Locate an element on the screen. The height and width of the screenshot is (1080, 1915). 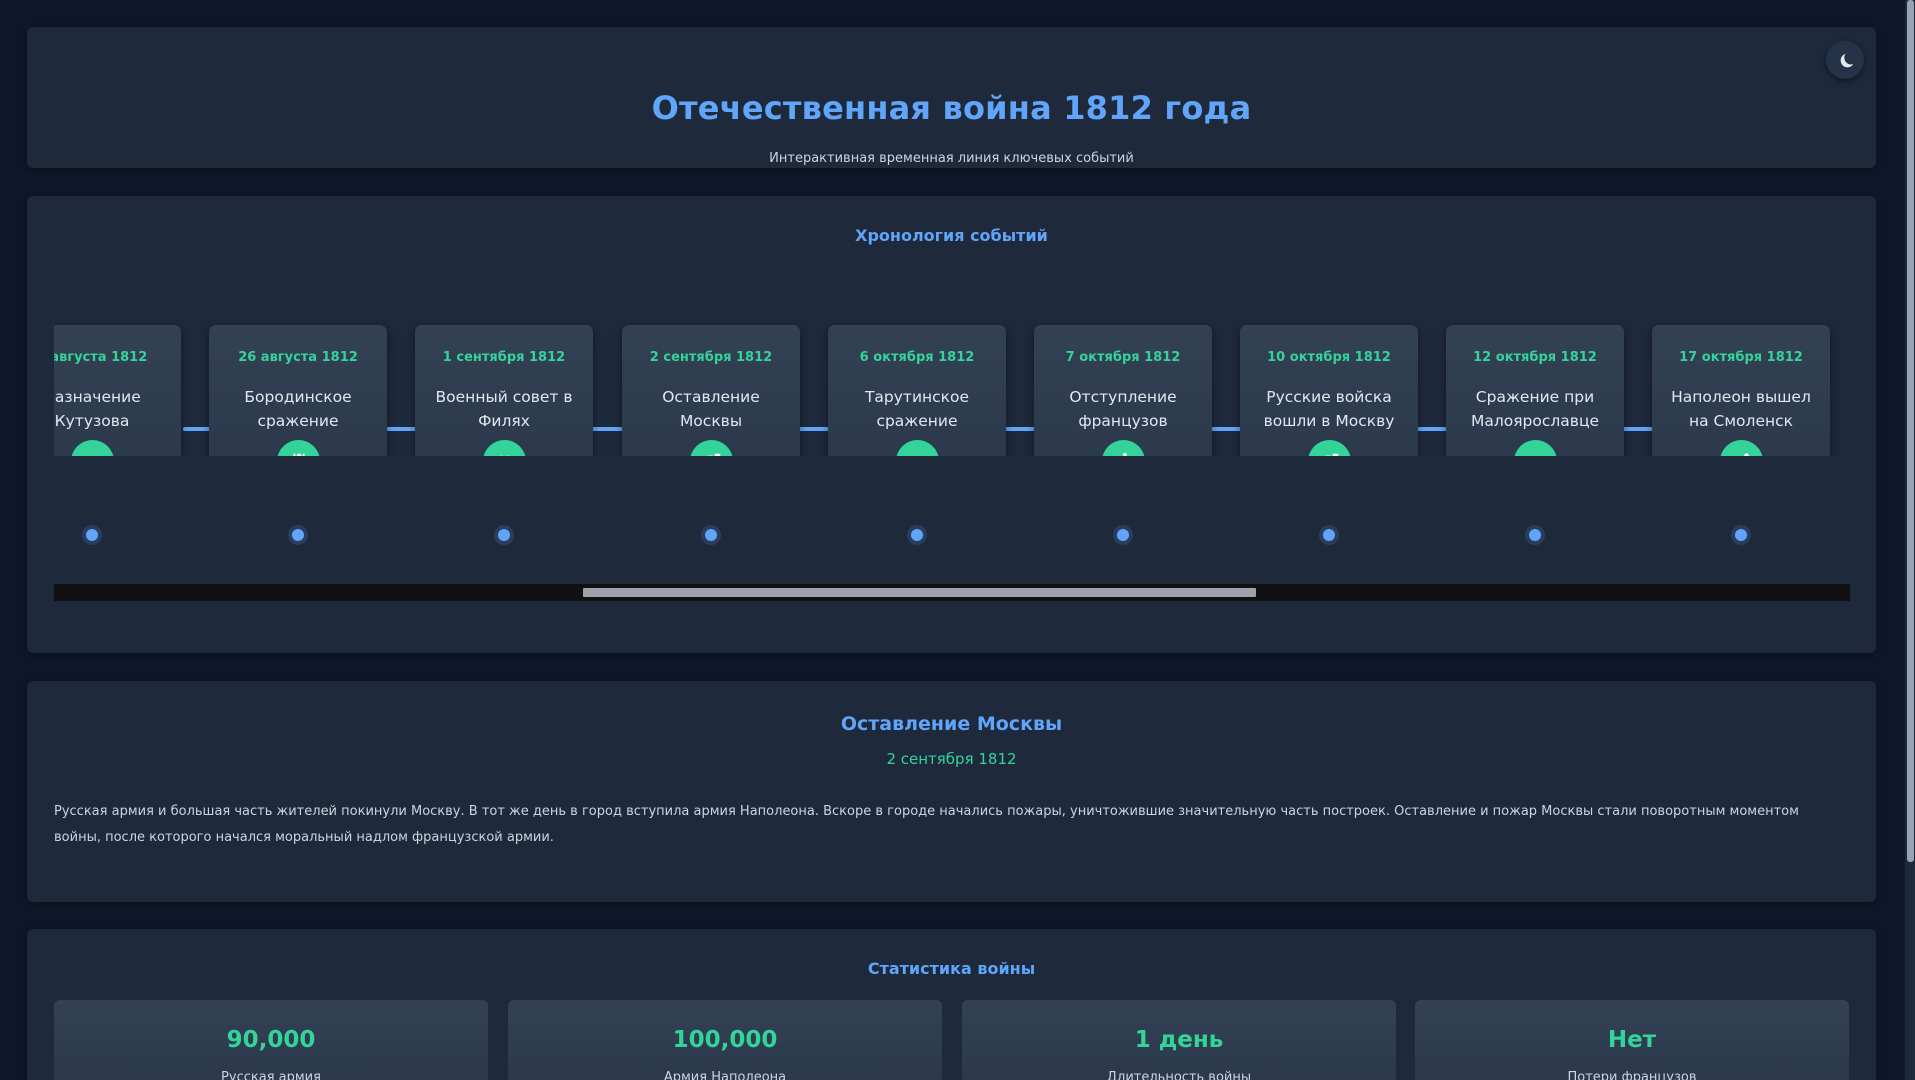
theme-toggle-button is located at coordinates (1845, 60).